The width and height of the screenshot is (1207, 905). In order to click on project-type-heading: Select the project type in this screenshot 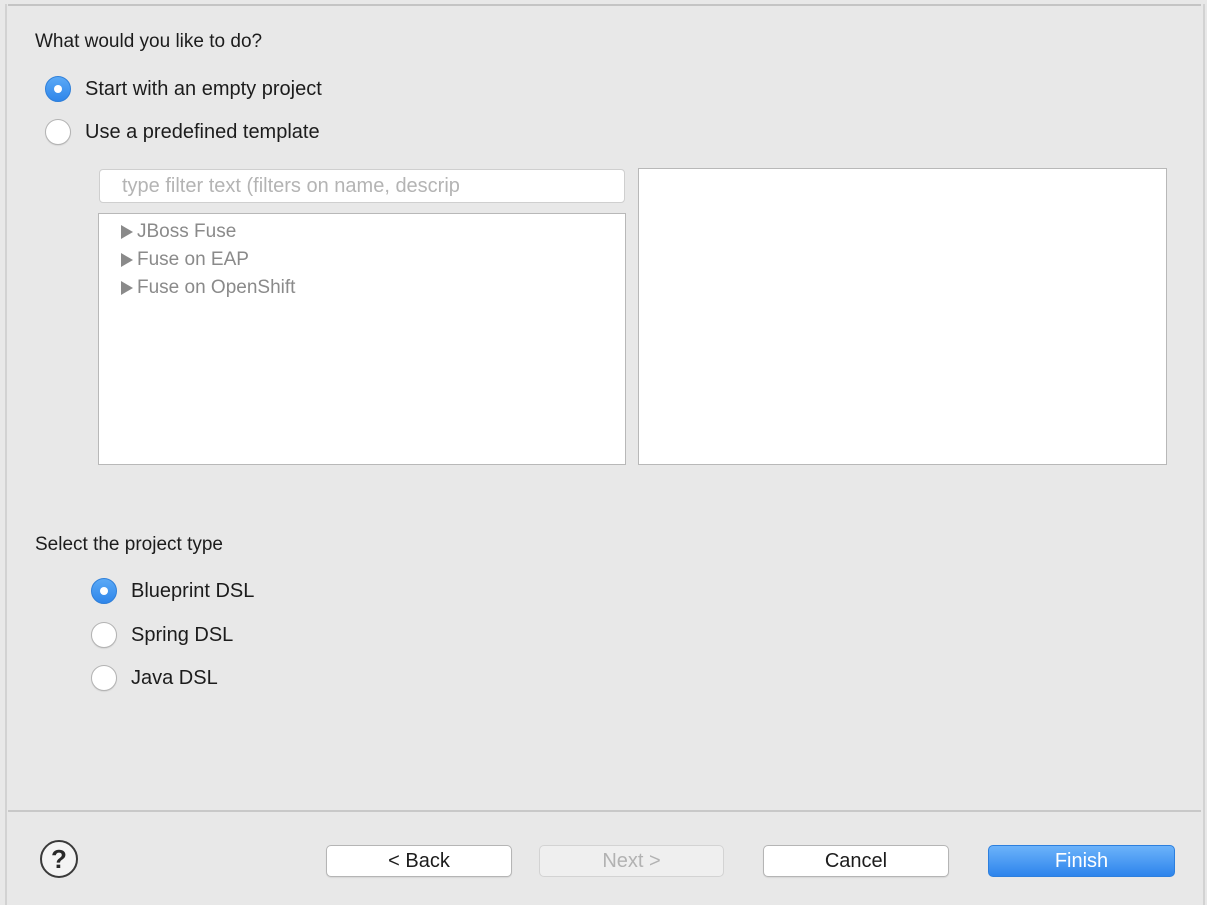, I will do `click(129, 544)`.